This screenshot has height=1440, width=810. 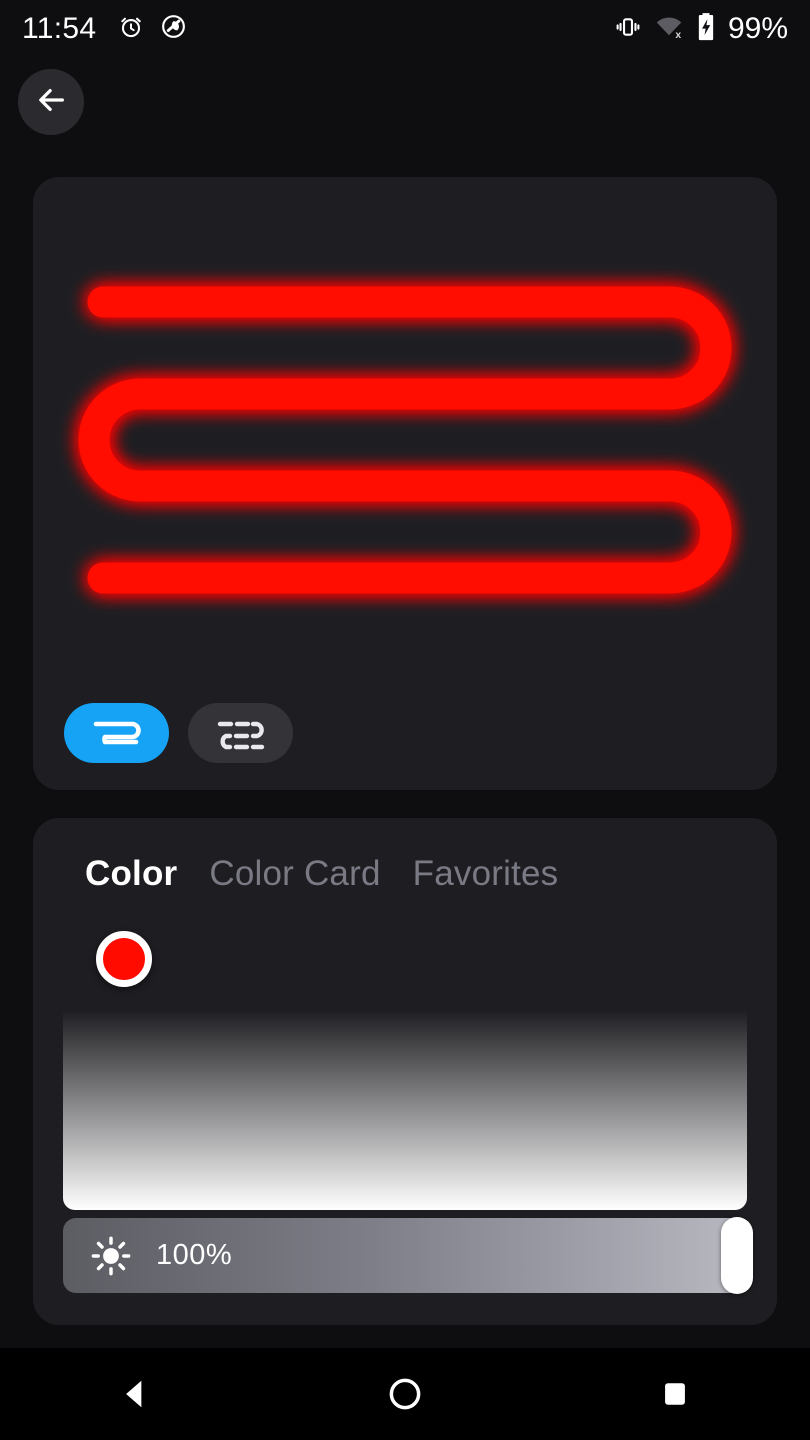 What do you see at coordinates (240, 735) in the screenshot?
I see `serpentine-segmented-icon` at bounding box center [240, 735].